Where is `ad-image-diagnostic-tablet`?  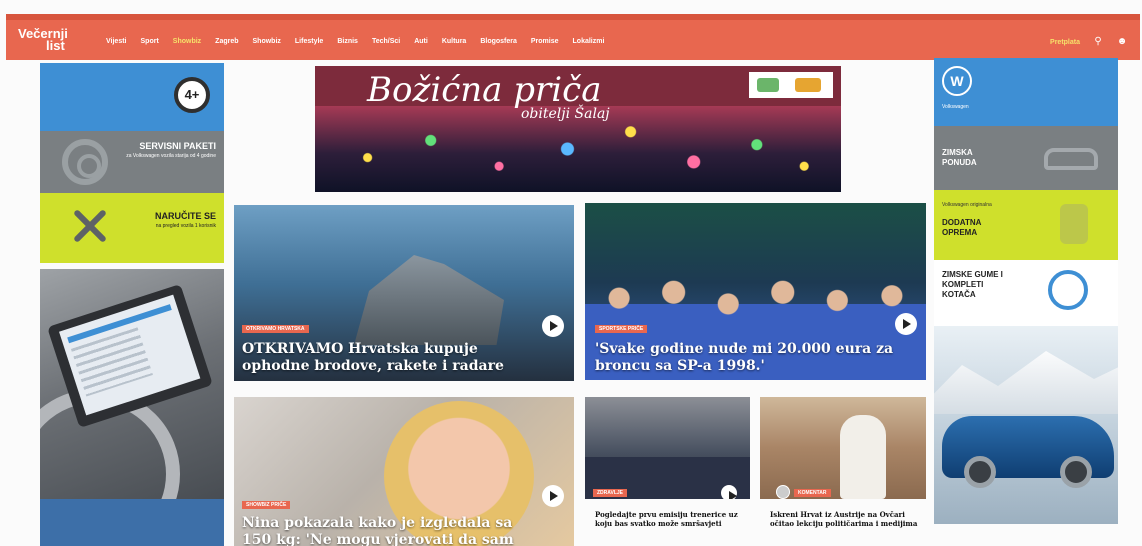
ad-image-diagnostic-tablet is located at coordinates (132, 407).